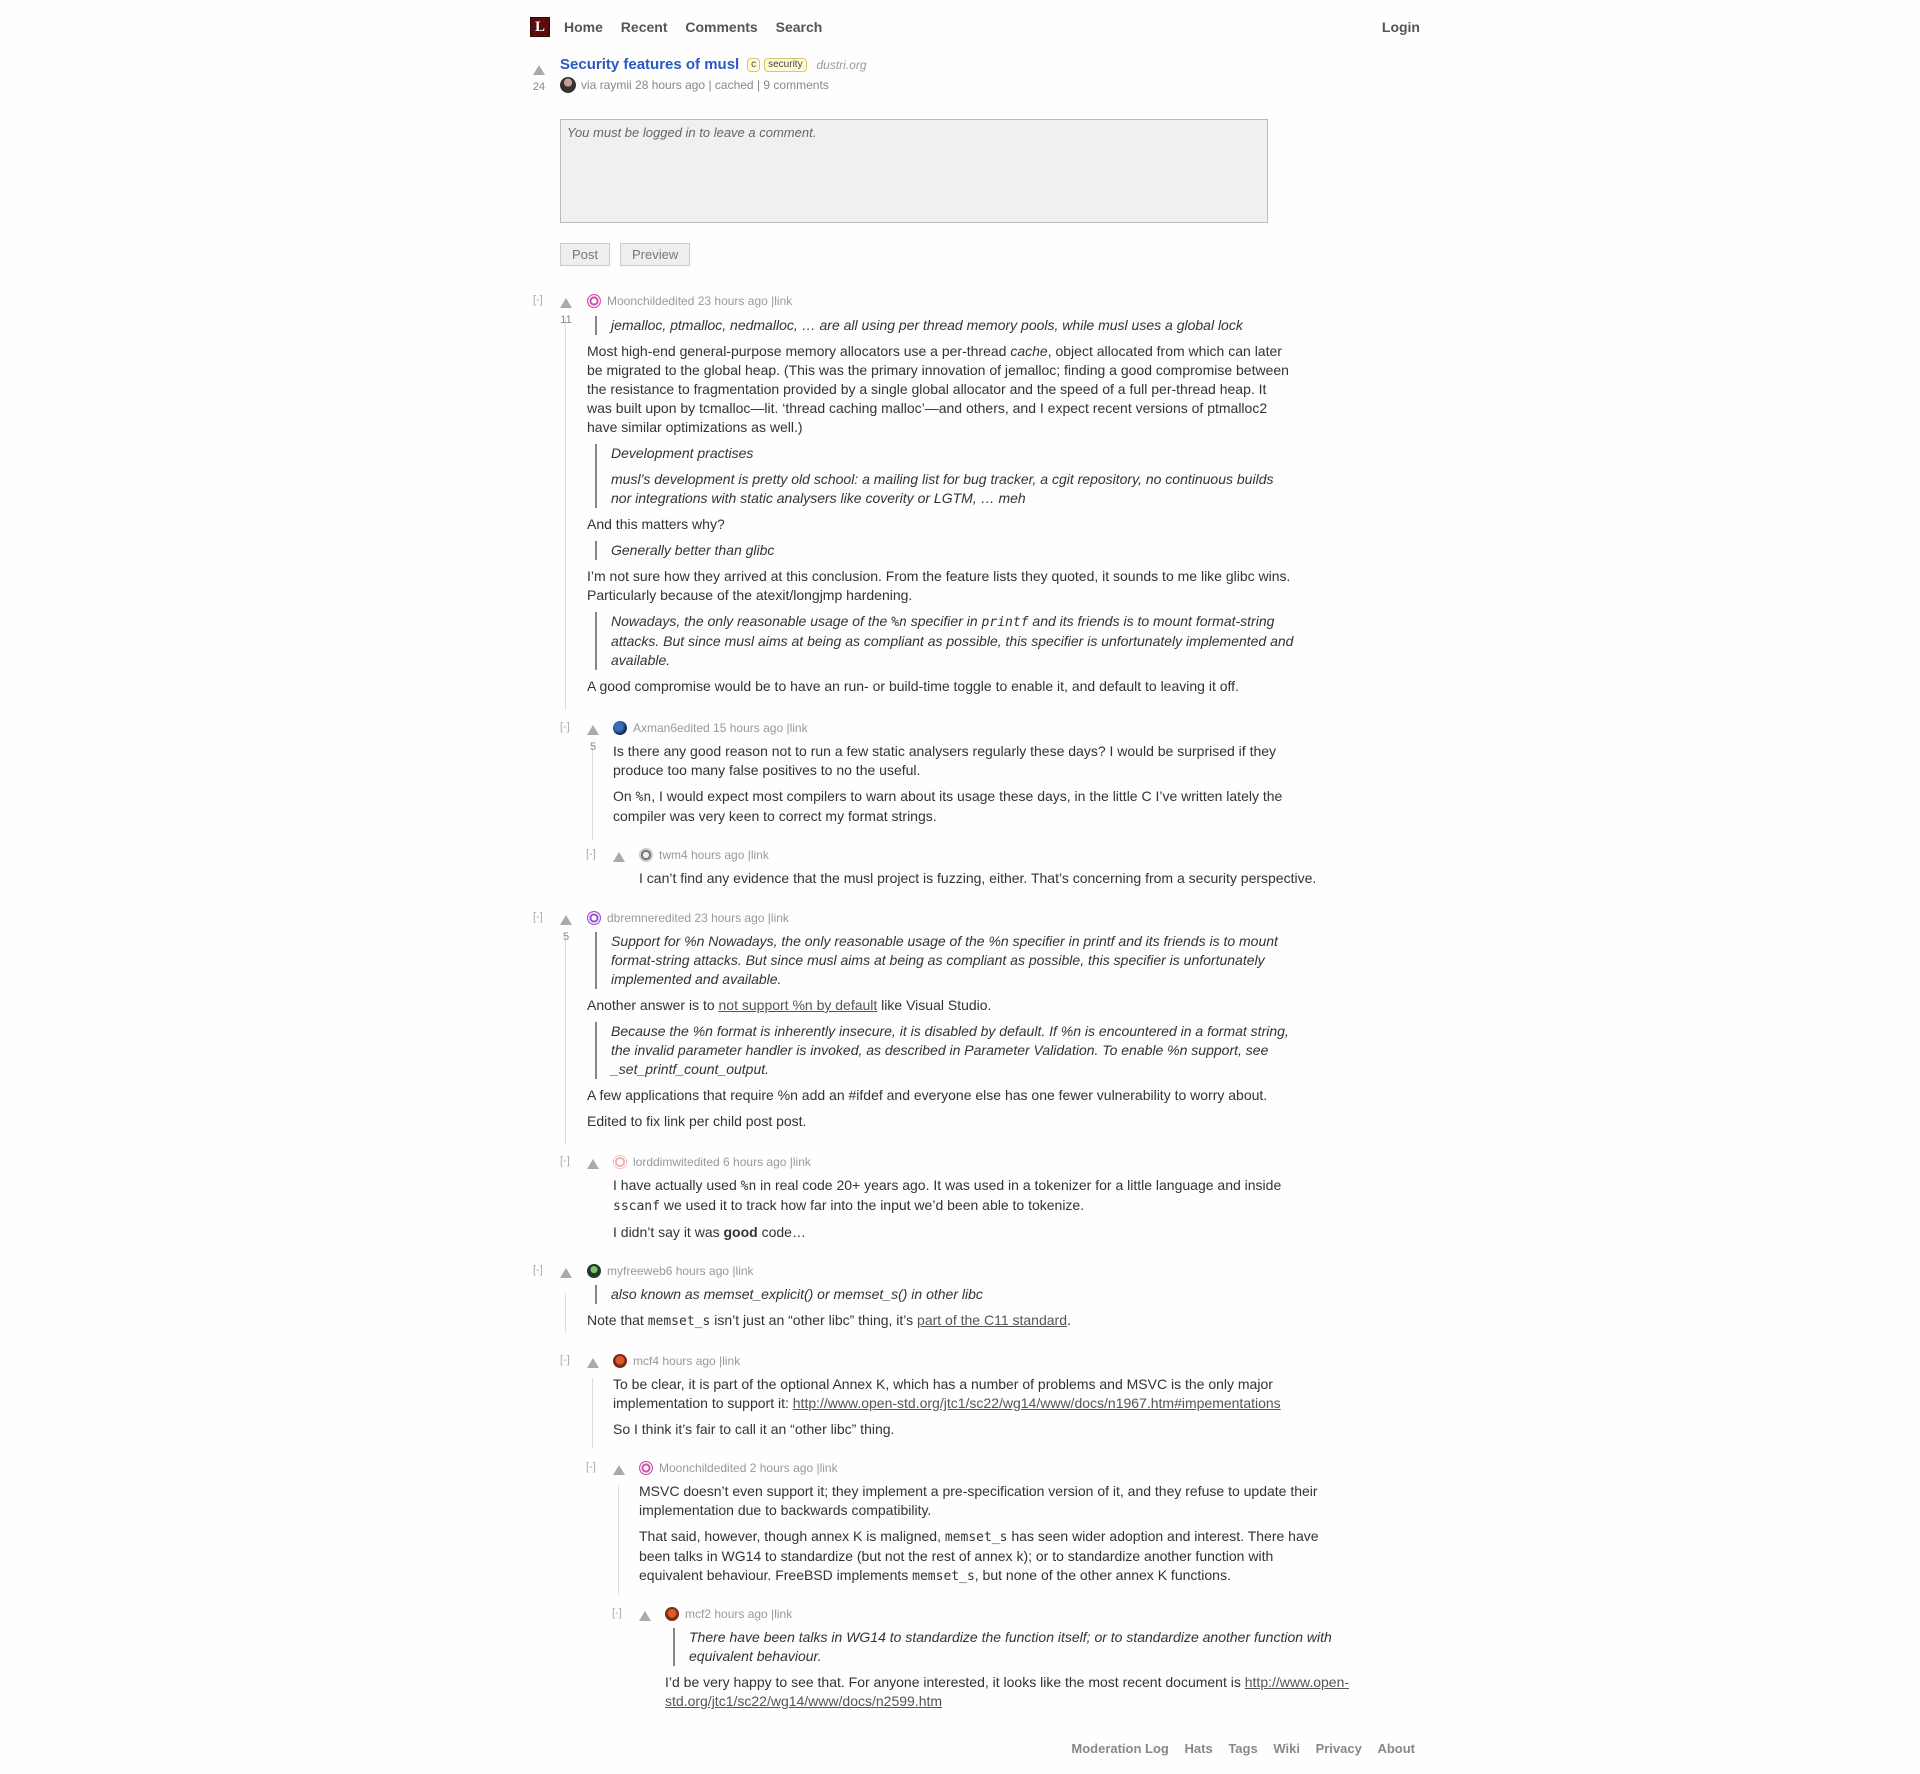  I want to click on preview-button: Preview, so click(655, 254).